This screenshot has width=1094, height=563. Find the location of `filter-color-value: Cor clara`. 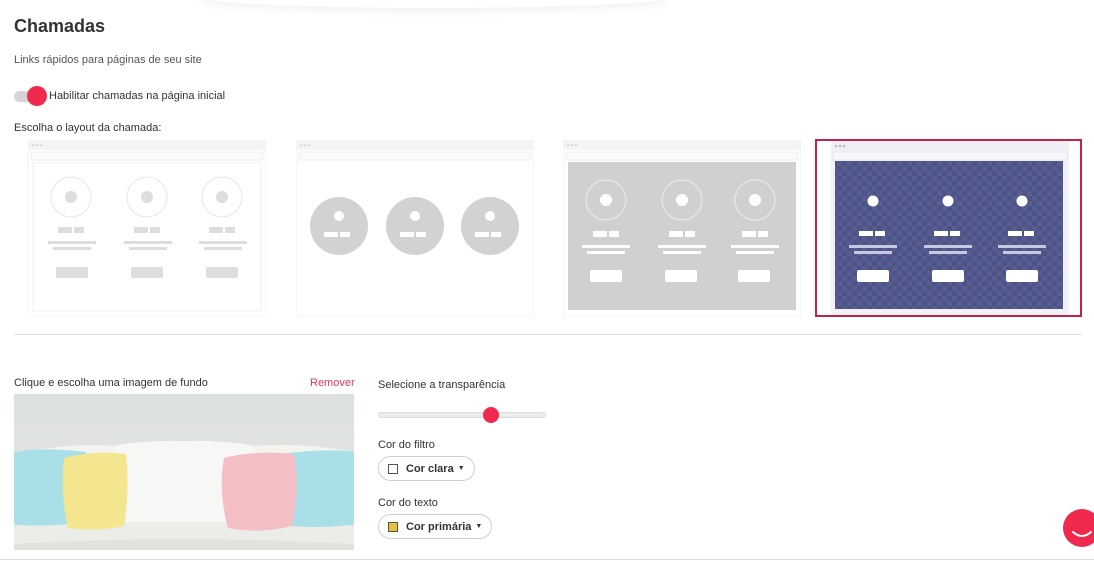

filter-color-value: Cor clara is located at coordinates (430, 468).